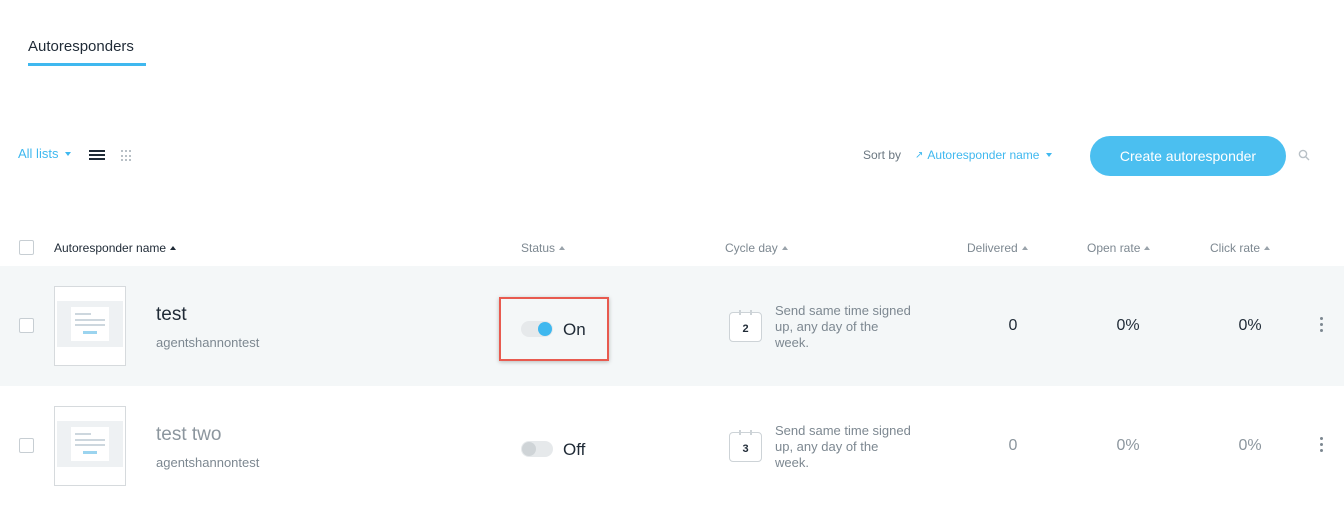  What do you see at coordinates (171, 315) in the screenshot?
I see `autoresponder-name: test` at bounding box center [171, 315].